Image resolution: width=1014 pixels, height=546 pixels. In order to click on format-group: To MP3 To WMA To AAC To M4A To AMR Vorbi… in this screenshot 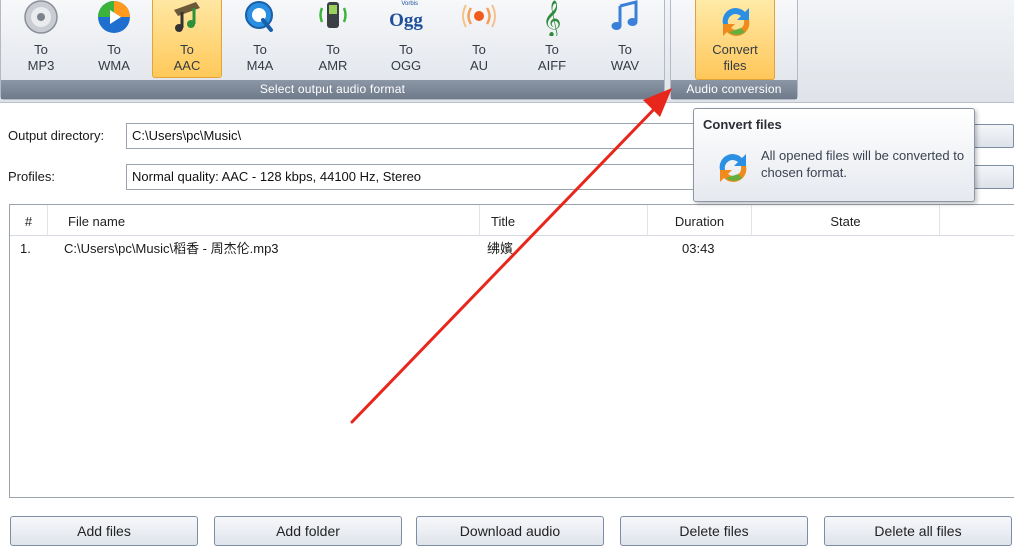, I will do `click(332, 50)`.